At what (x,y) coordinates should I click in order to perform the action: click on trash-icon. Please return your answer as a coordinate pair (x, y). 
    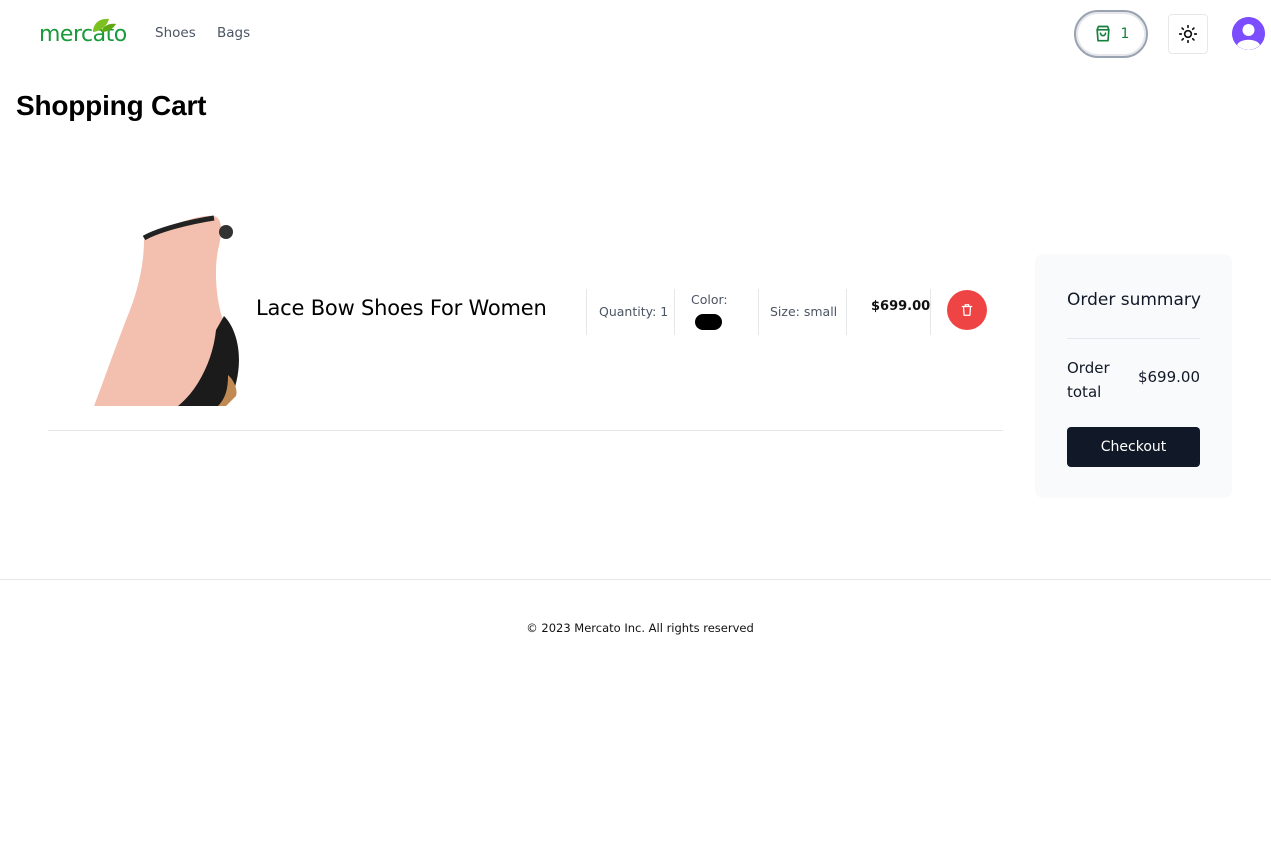
    Looking at the image, I should click on (967, 310).